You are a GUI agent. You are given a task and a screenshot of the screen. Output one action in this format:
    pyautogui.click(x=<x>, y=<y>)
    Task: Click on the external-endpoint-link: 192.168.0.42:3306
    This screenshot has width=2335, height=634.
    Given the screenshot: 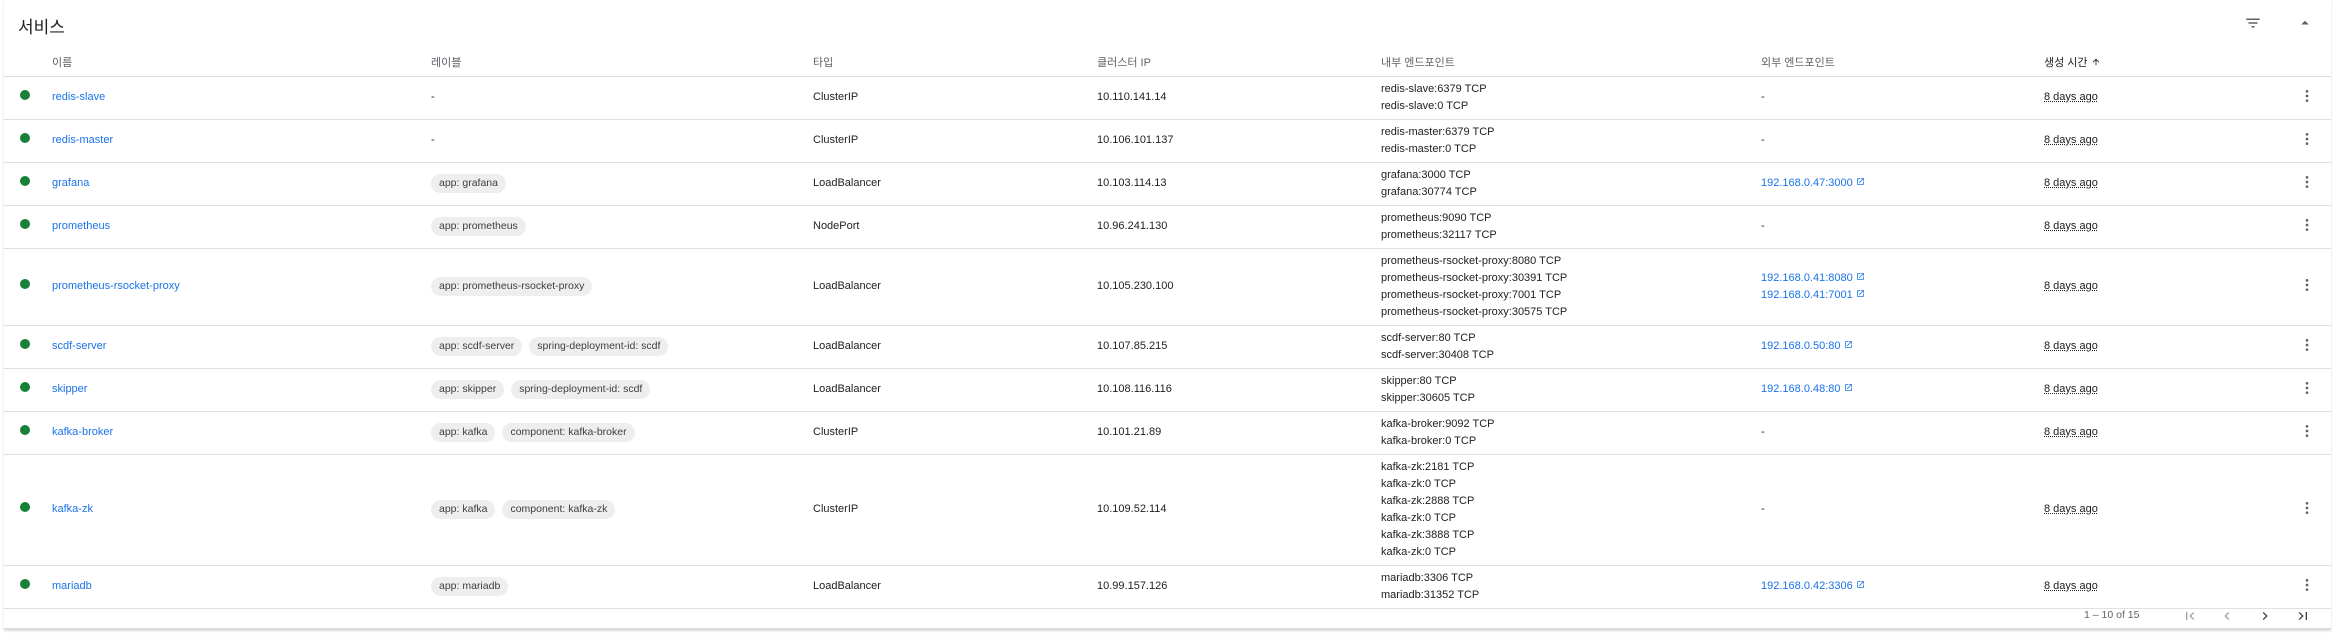 What is the action you would take?
    pyautogui.click(x=1902, y=586)
    